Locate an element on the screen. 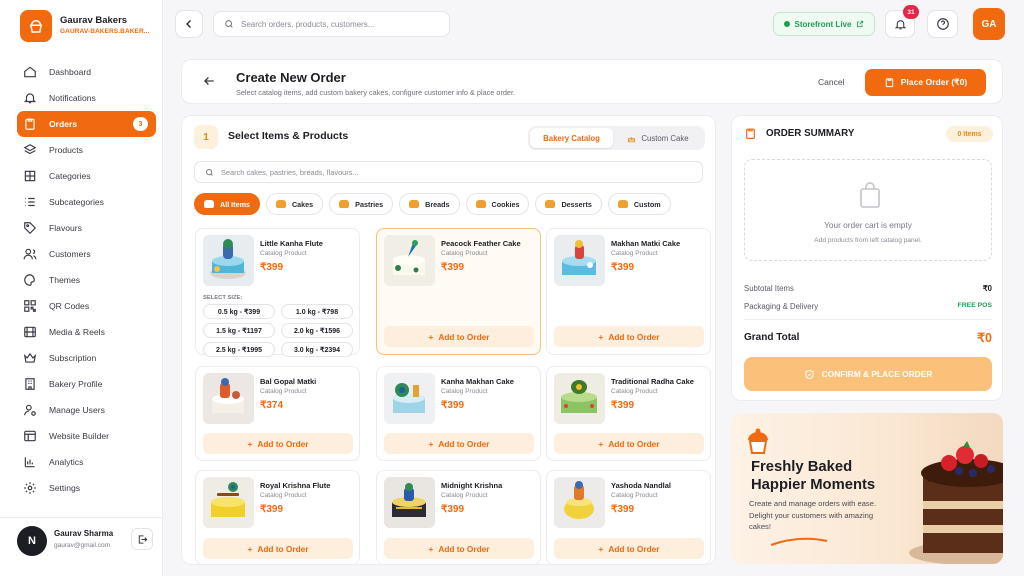 Image resolution: width=1024 pixels, height=576 pixels. tag-icon is located at coordinates (30, 228).